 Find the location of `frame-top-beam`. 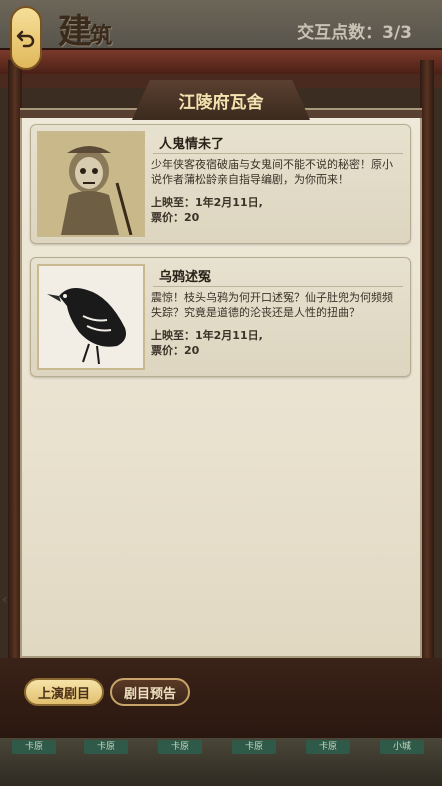

frame-top-beam is located at coordinates (221, 62).